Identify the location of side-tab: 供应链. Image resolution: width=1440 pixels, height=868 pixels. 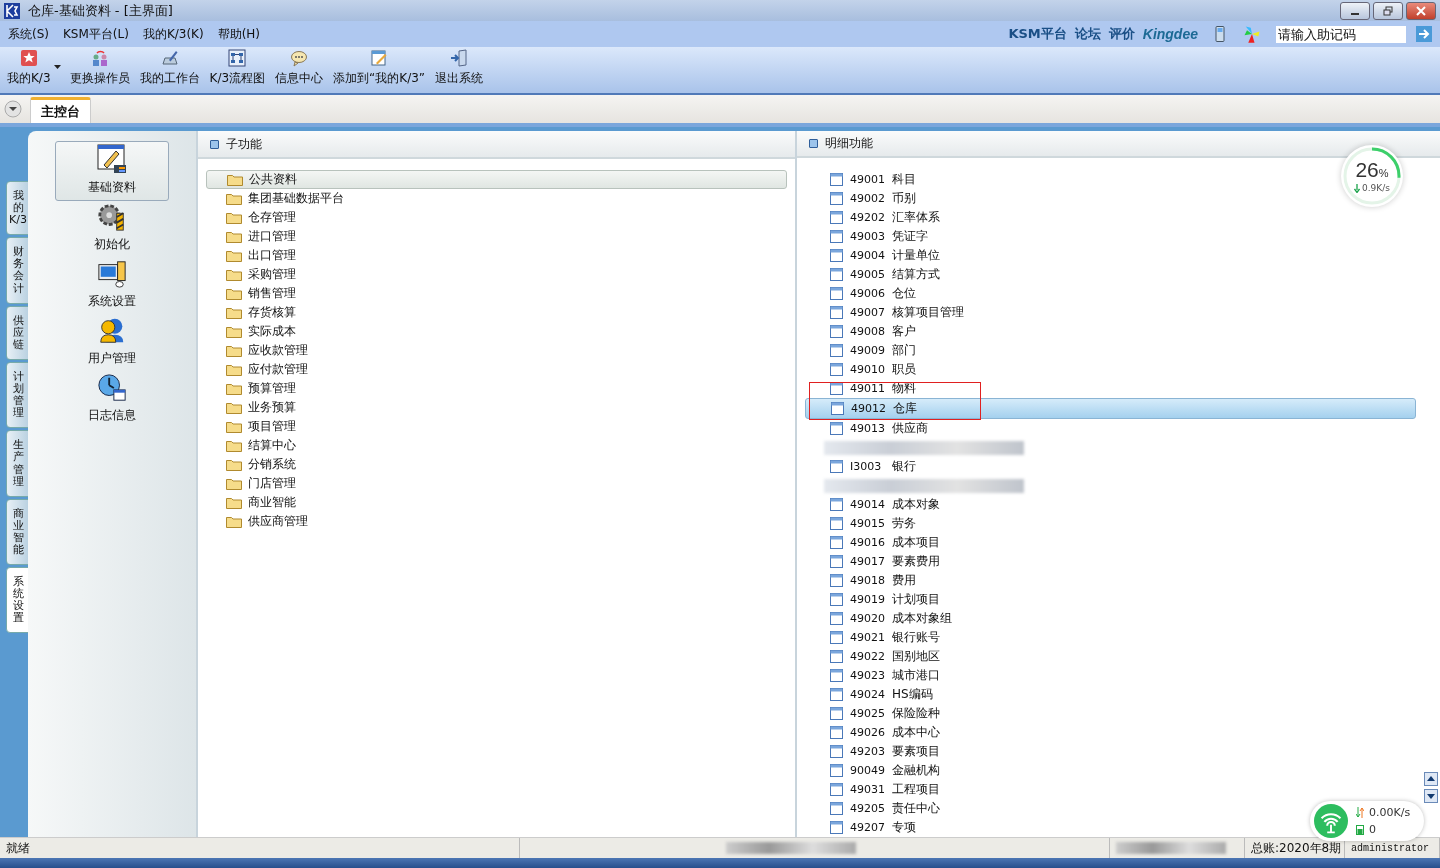
(18, 332).